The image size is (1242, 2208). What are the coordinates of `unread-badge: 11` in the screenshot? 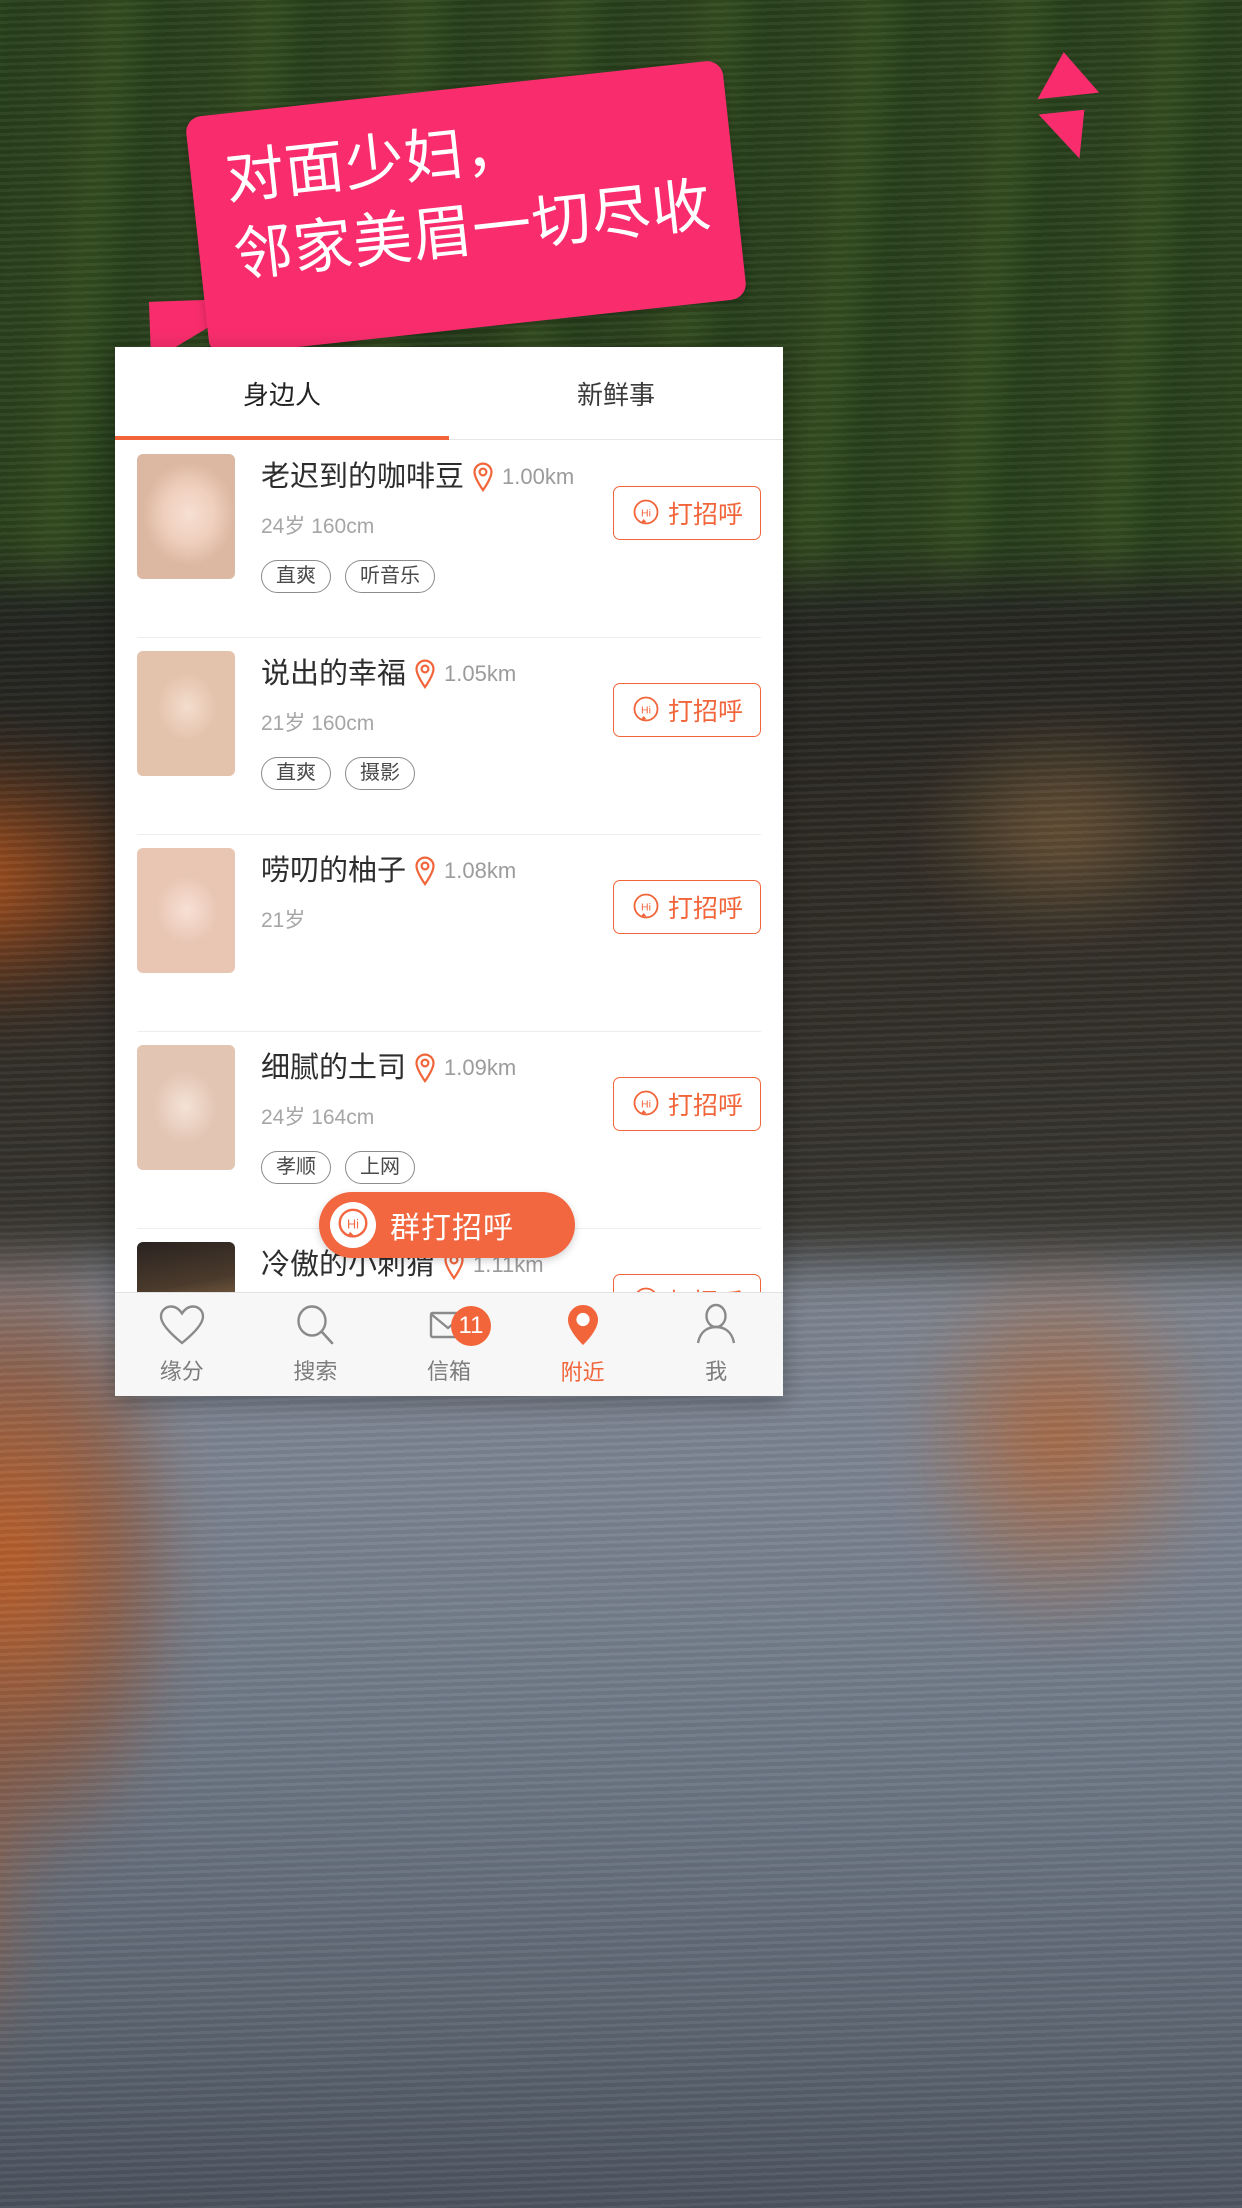 It's located at (470, 1326).